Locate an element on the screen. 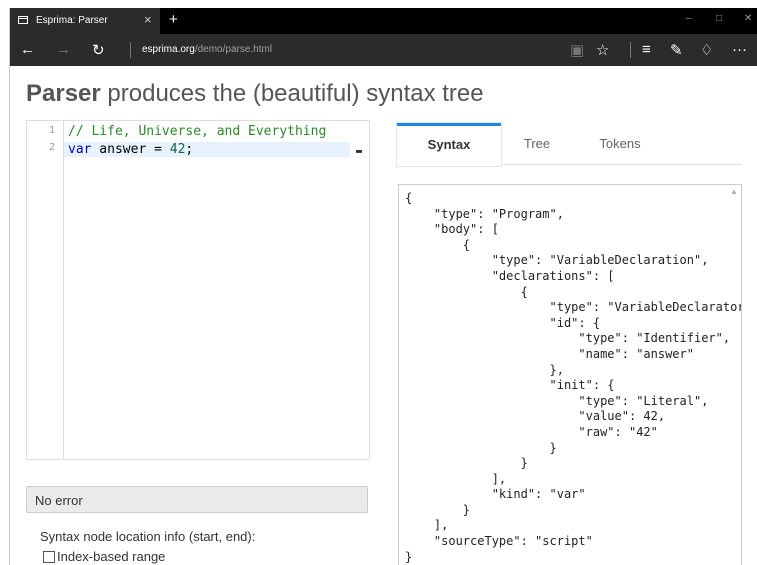 The image size is (757, 565). status-box: No error is located at coordinates (197, 499).